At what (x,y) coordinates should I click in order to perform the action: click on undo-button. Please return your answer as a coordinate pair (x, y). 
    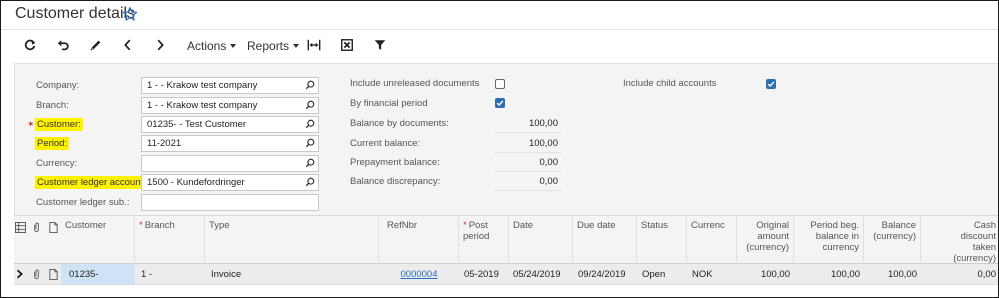
    Looking at the image, I should click on (63, 46).